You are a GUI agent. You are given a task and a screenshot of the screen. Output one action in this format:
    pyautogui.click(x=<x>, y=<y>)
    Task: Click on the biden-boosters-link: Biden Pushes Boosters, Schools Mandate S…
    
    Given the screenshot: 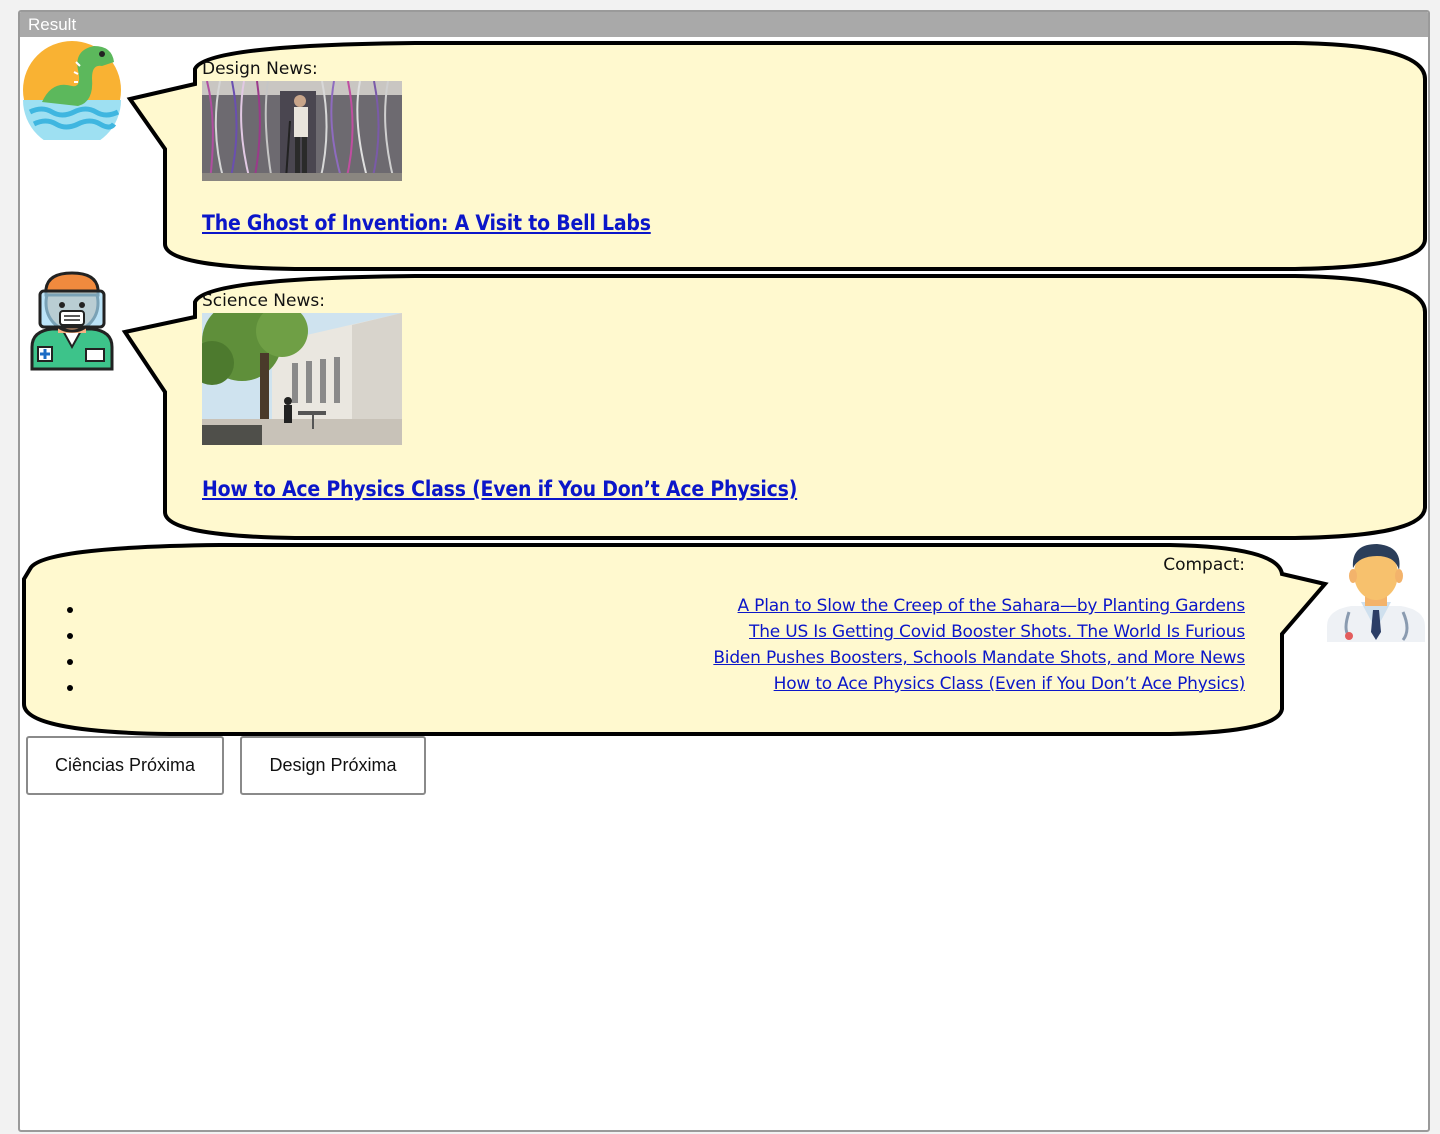 What is the action you would take?
    pyautogui.click(x=979, y=658)
    